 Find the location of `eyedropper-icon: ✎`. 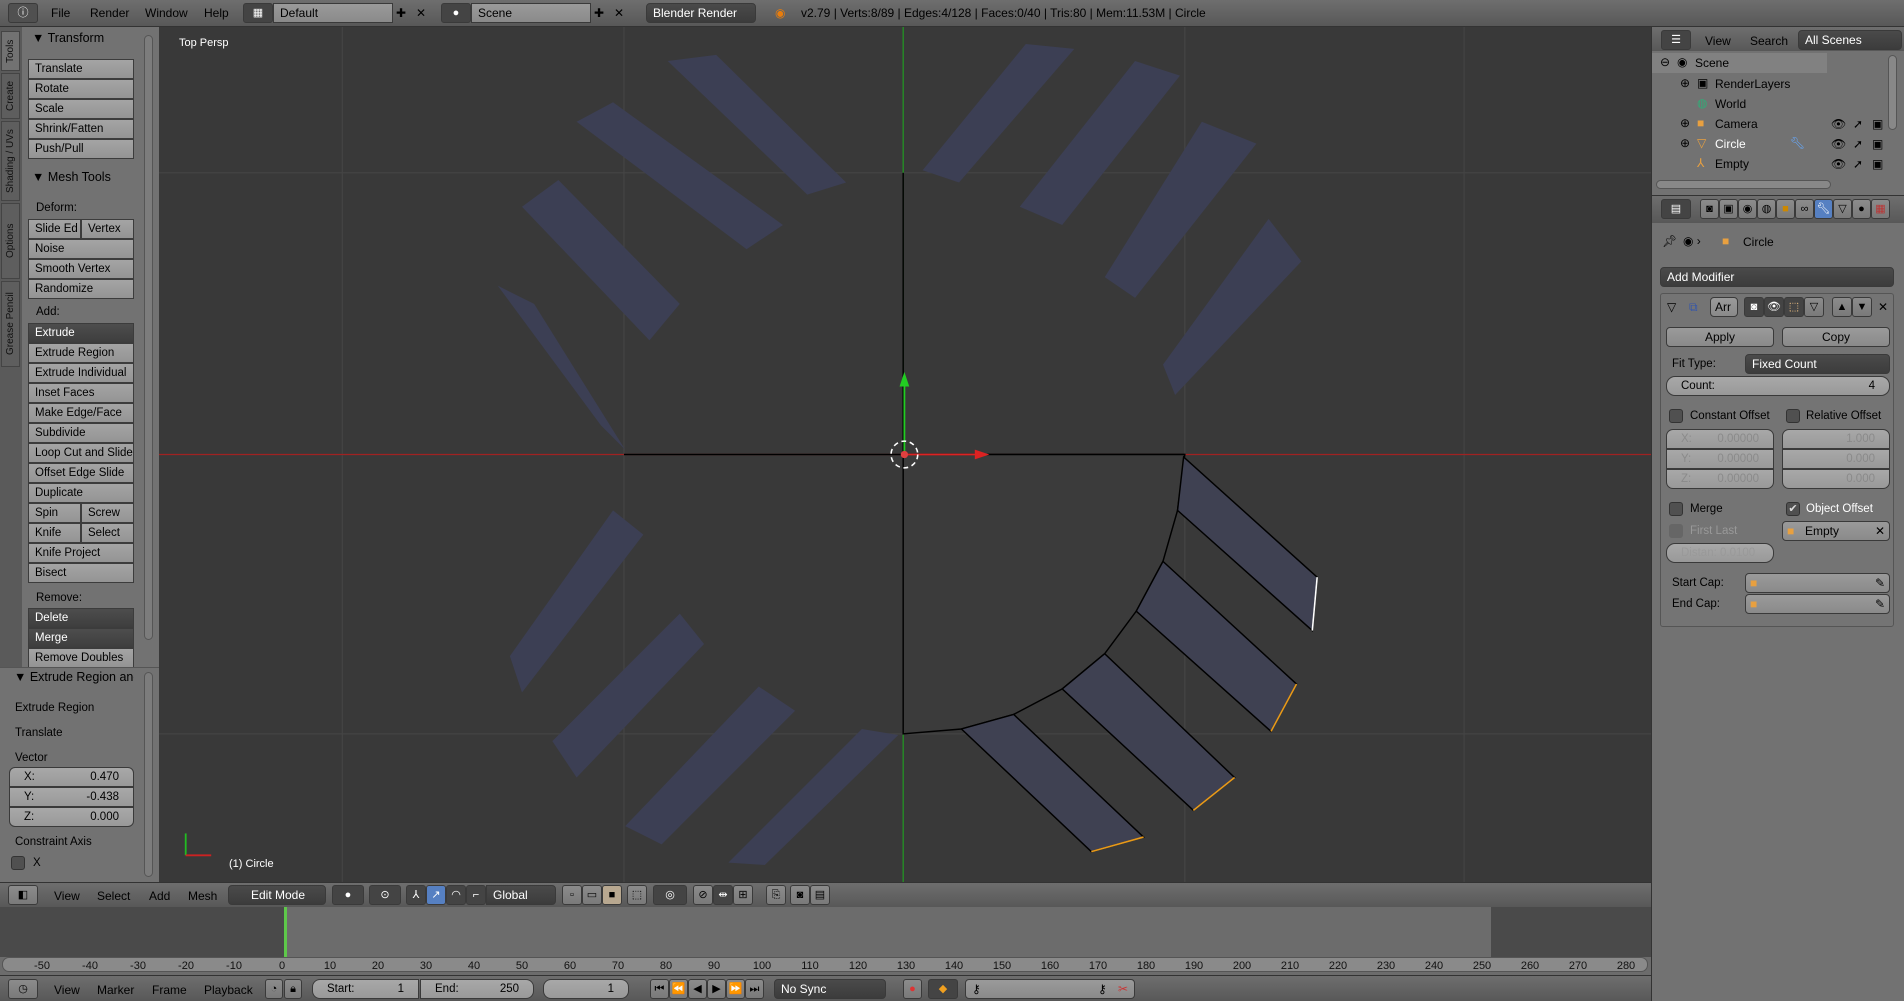

eyedropper-icon: ✎ is located at coordinates (1880, 583).